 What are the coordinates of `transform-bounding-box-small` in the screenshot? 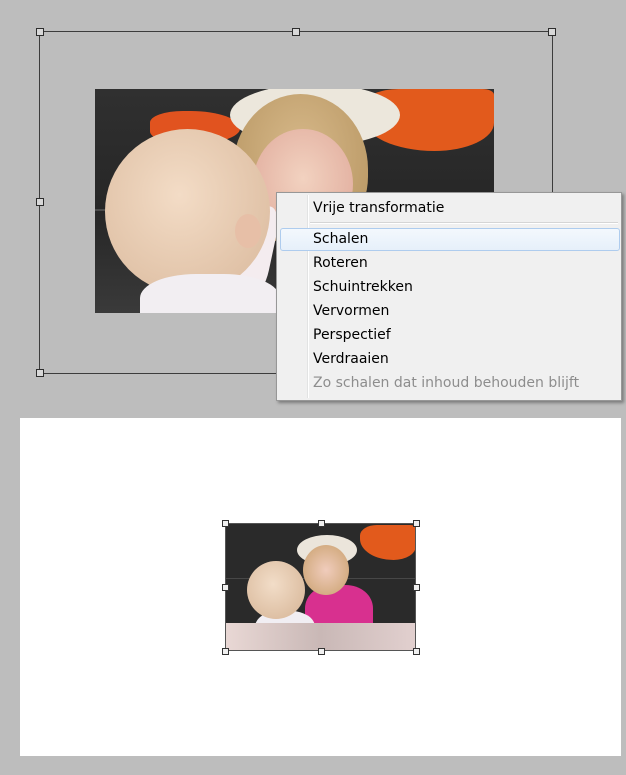 It's located at (320, 587).